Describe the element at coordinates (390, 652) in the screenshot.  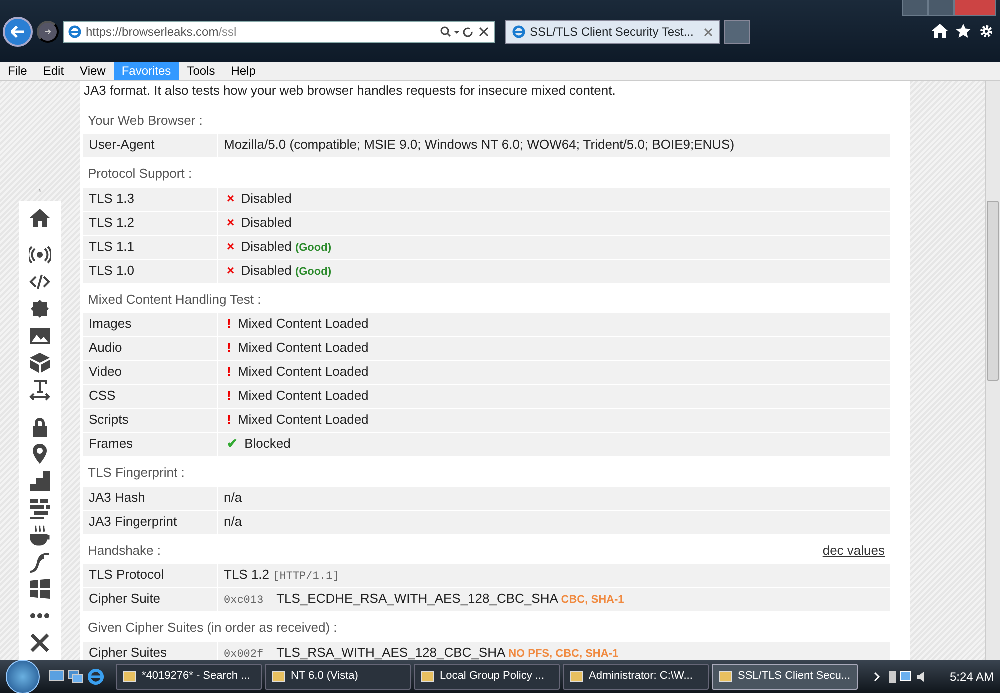
I see `row-value: TLS_RSA_WITH_AES_128_CBC_SHA` at that location.